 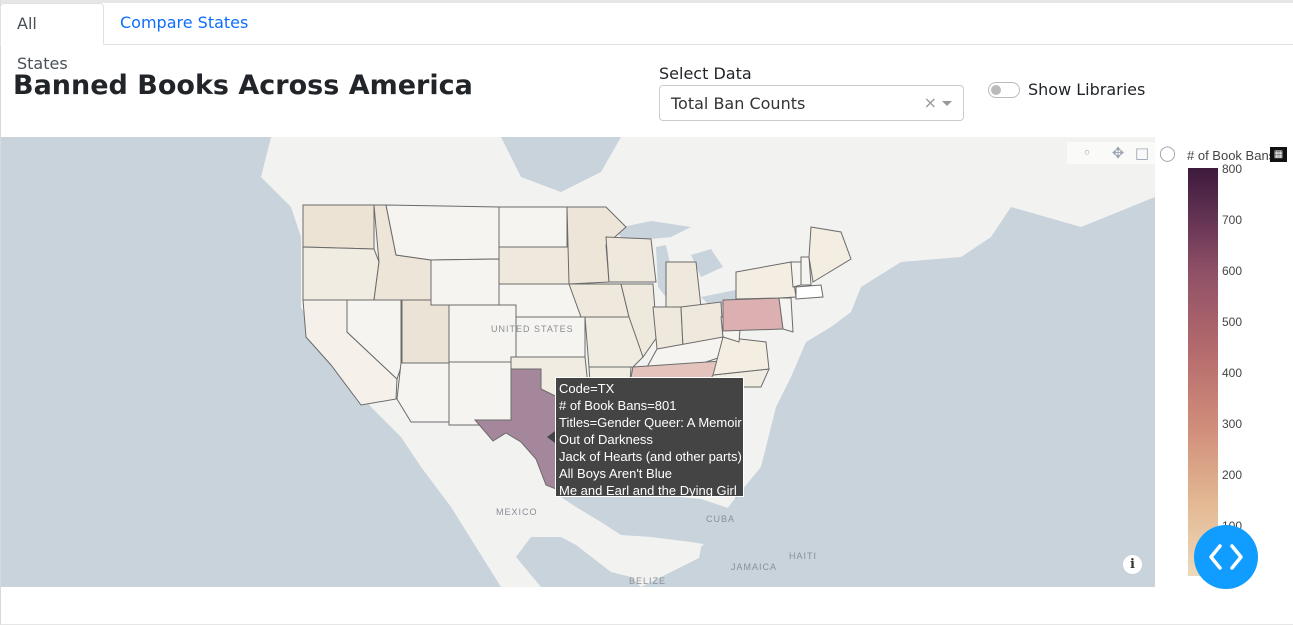 What do you see at coordinates (533, 227) in the screenshot?
I see `state-nd` at bounding box center [533, 227].